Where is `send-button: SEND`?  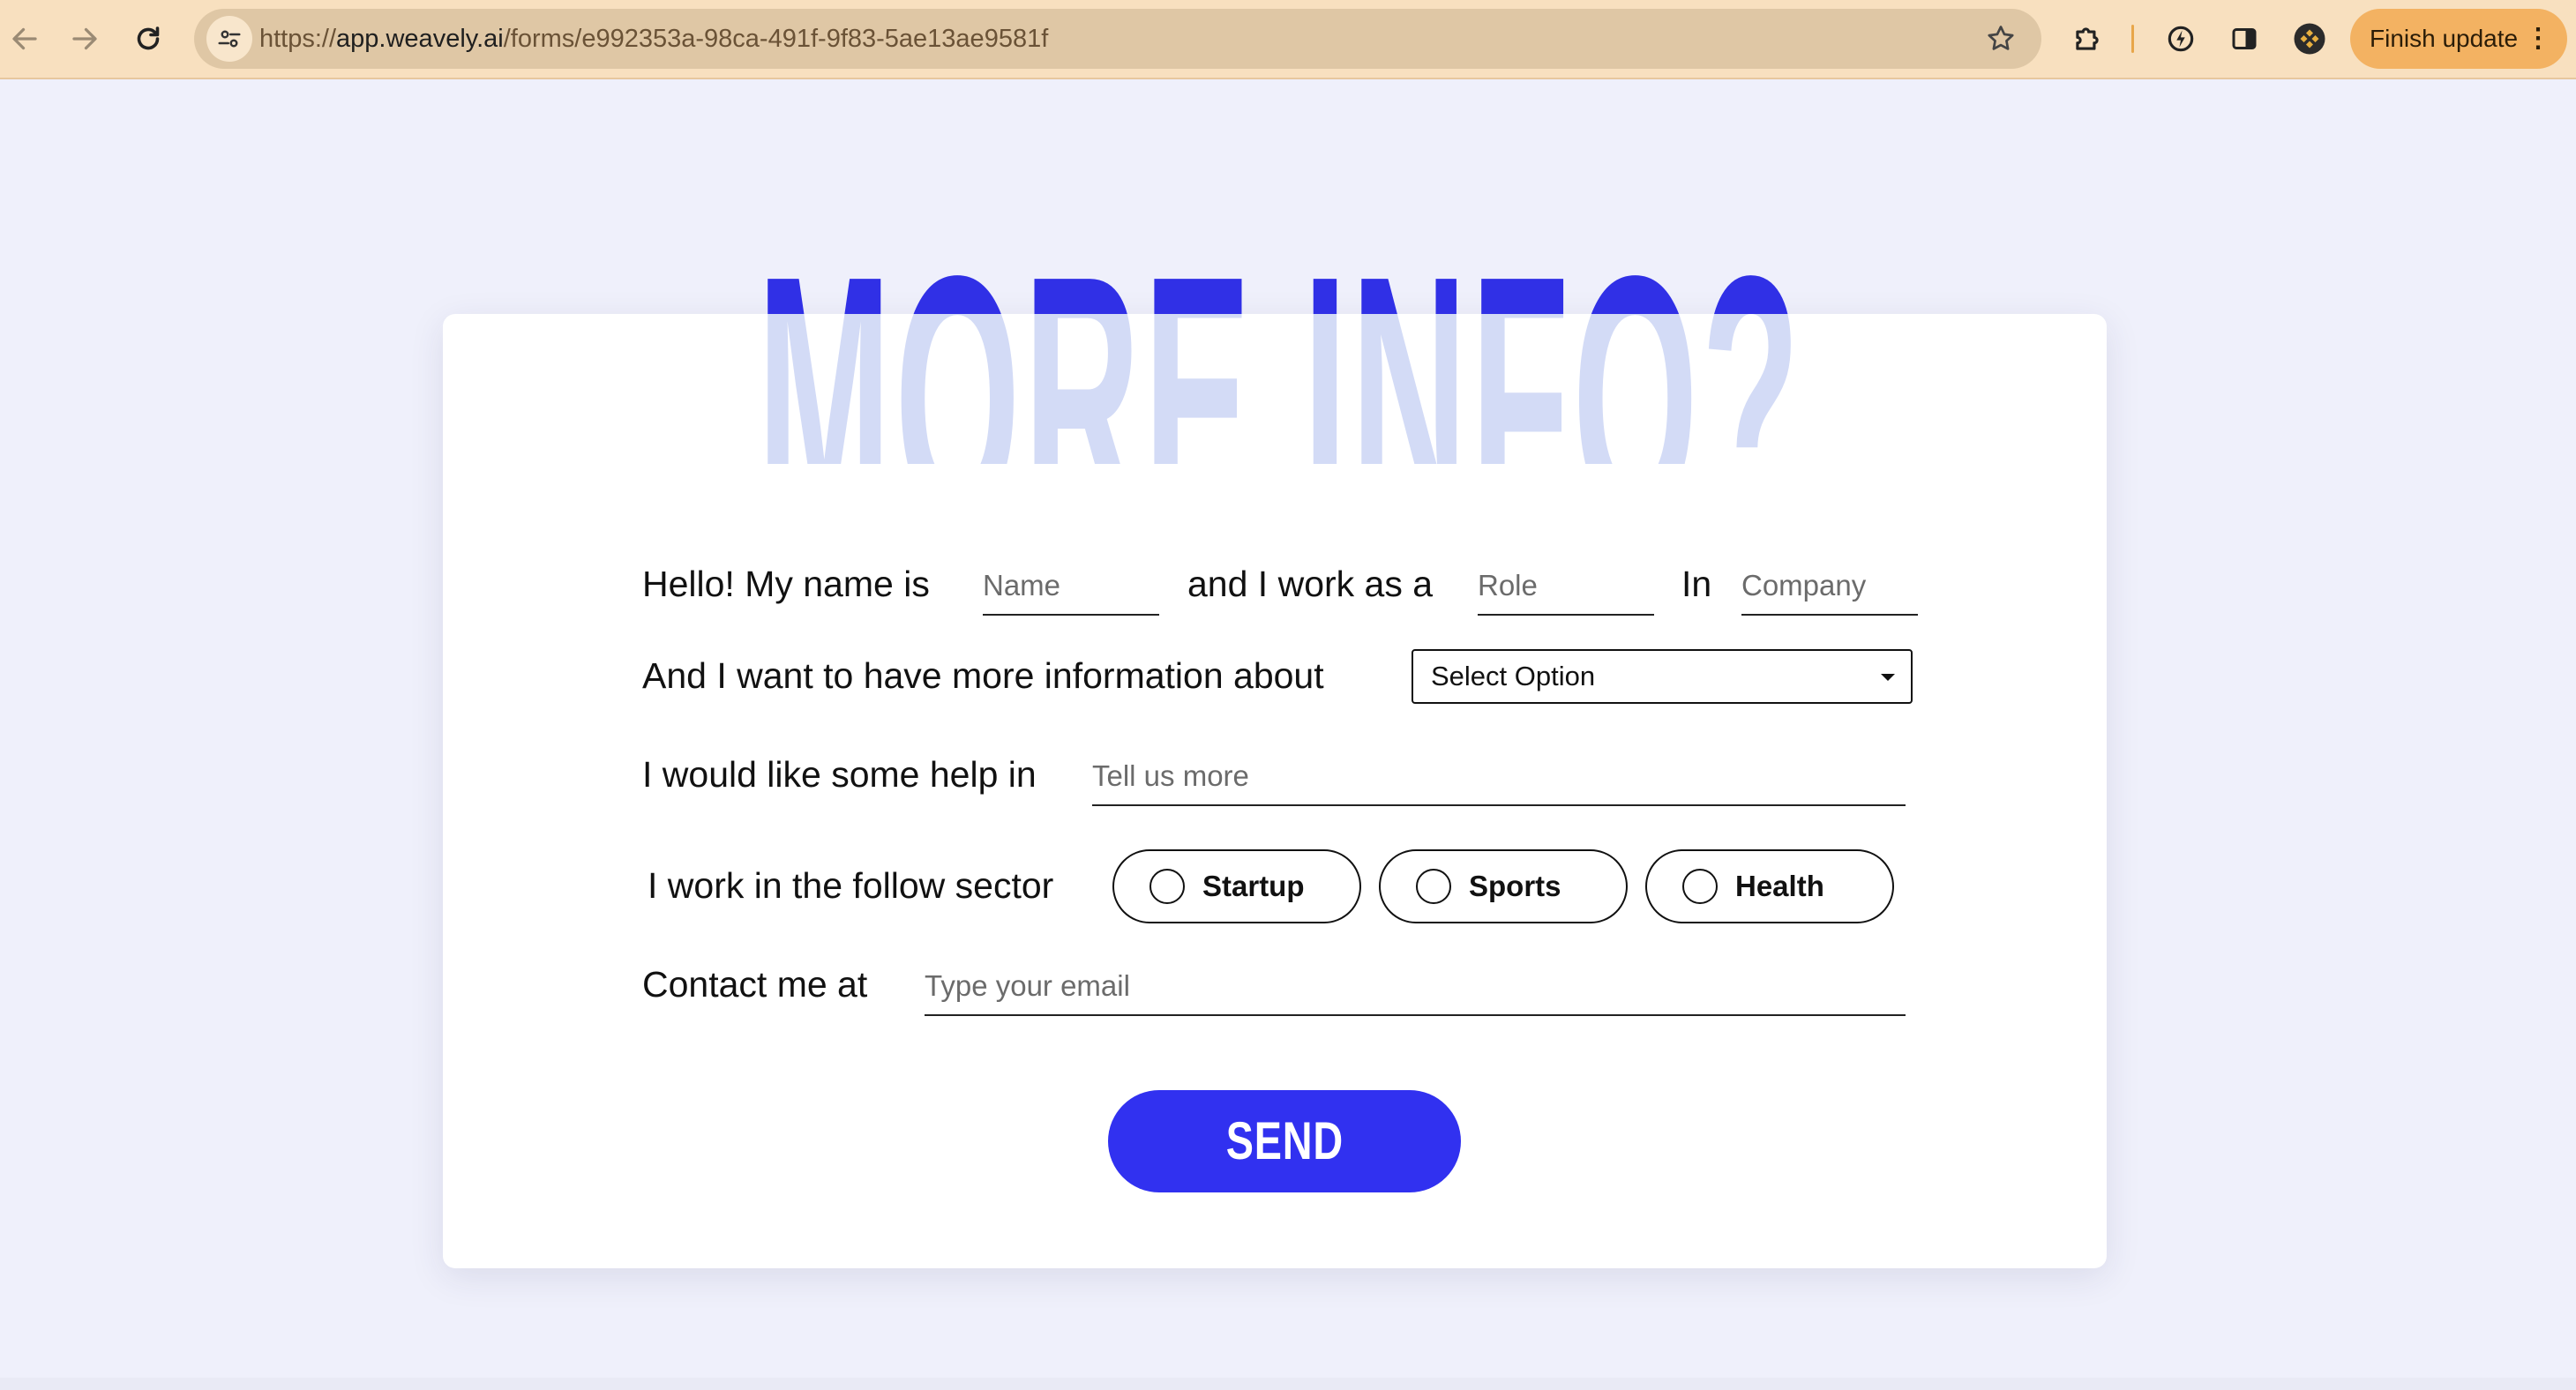 send-button: SEND is located at coordinates (1285, 1141).